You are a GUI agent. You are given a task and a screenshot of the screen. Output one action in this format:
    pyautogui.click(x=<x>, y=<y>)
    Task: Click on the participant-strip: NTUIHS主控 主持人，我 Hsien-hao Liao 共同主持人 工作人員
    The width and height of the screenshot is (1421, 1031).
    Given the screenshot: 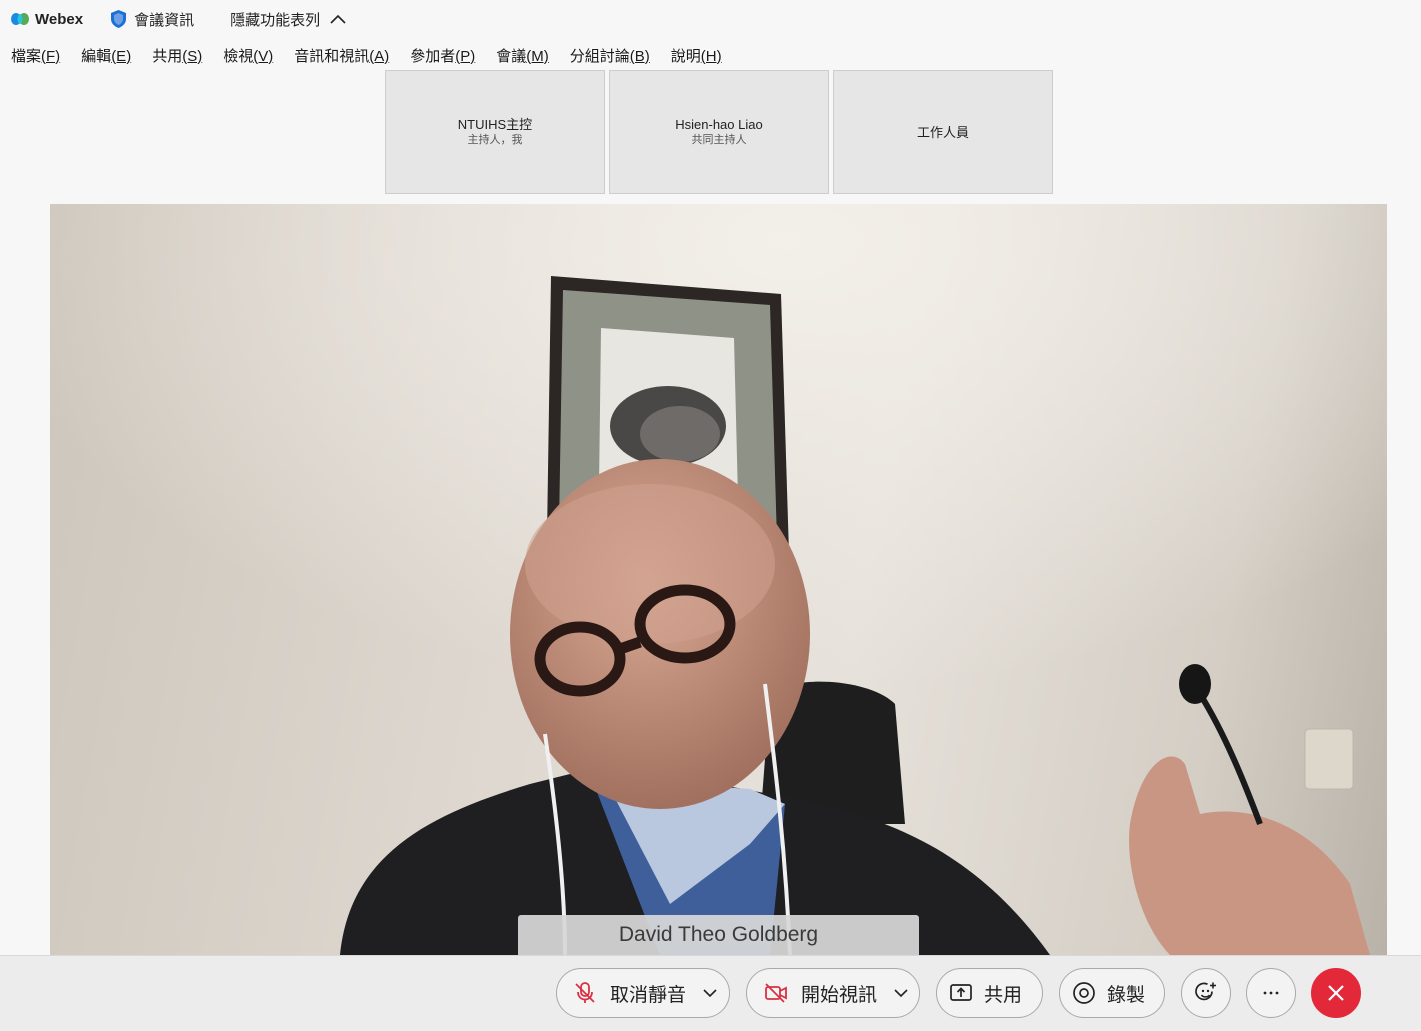 What is the action you would take?
    pyautogui.click(x=721, y=132)
    